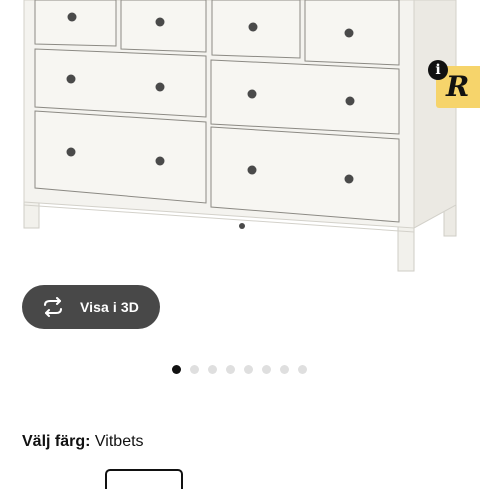  What do you see at coordinates (119, 441) in the screenshot?
I see `color-value: Vitbets` at bounding box center [119, 441].